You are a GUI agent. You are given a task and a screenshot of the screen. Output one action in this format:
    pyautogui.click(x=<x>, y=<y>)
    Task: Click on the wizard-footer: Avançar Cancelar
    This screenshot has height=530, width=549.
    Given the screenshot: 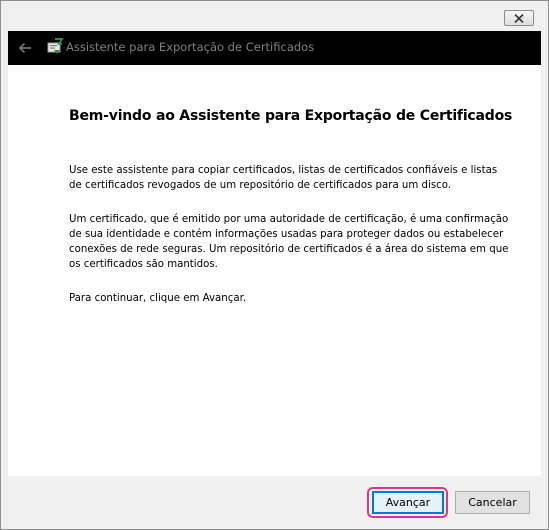 What is the action you would take?
    pyautogui.click(x=274, y=499)
    